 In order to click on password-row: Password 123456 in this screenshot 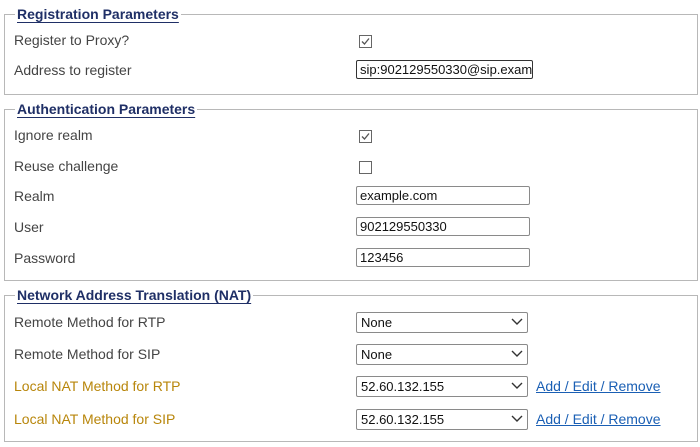, I will do `click(351, 260)`.